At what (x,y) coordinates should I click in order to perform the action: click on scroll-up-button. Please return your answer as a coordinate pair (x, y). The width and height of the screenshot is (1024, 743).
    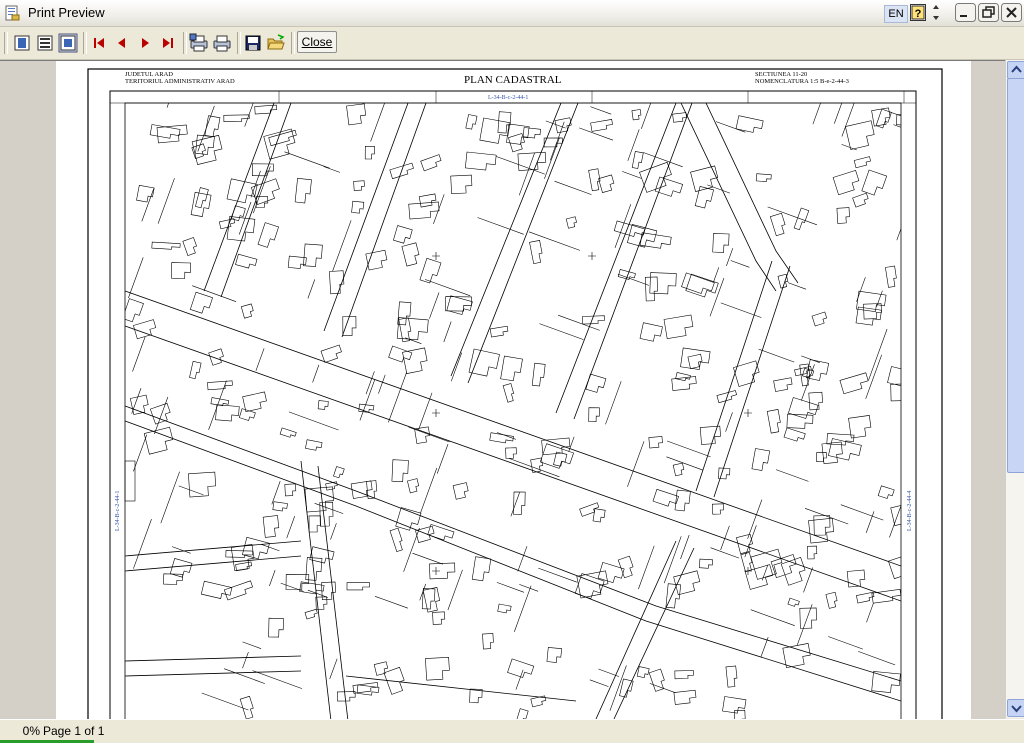
    Looking at the image, I should click on (1015, 70).